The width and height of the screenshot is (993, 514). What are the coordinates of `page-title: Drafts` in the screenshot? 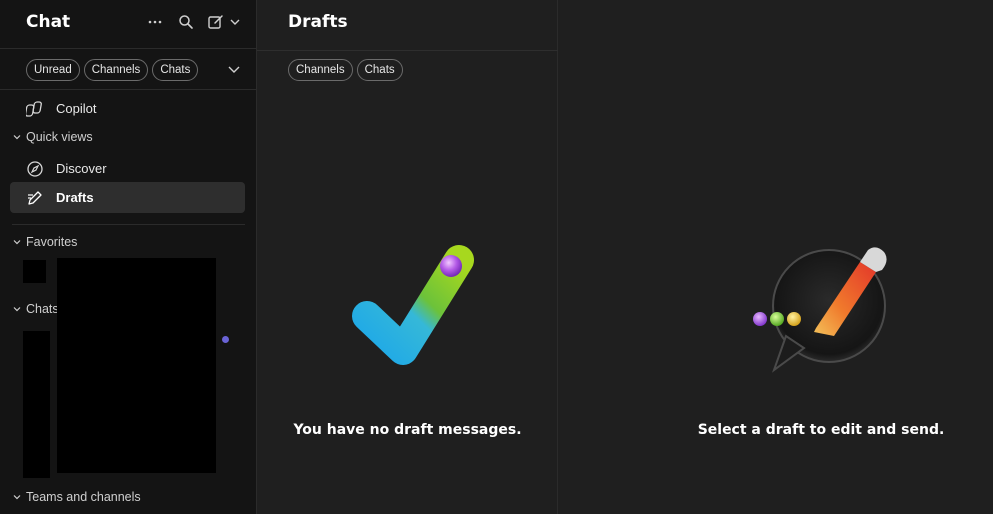 It's located at (318, 22).